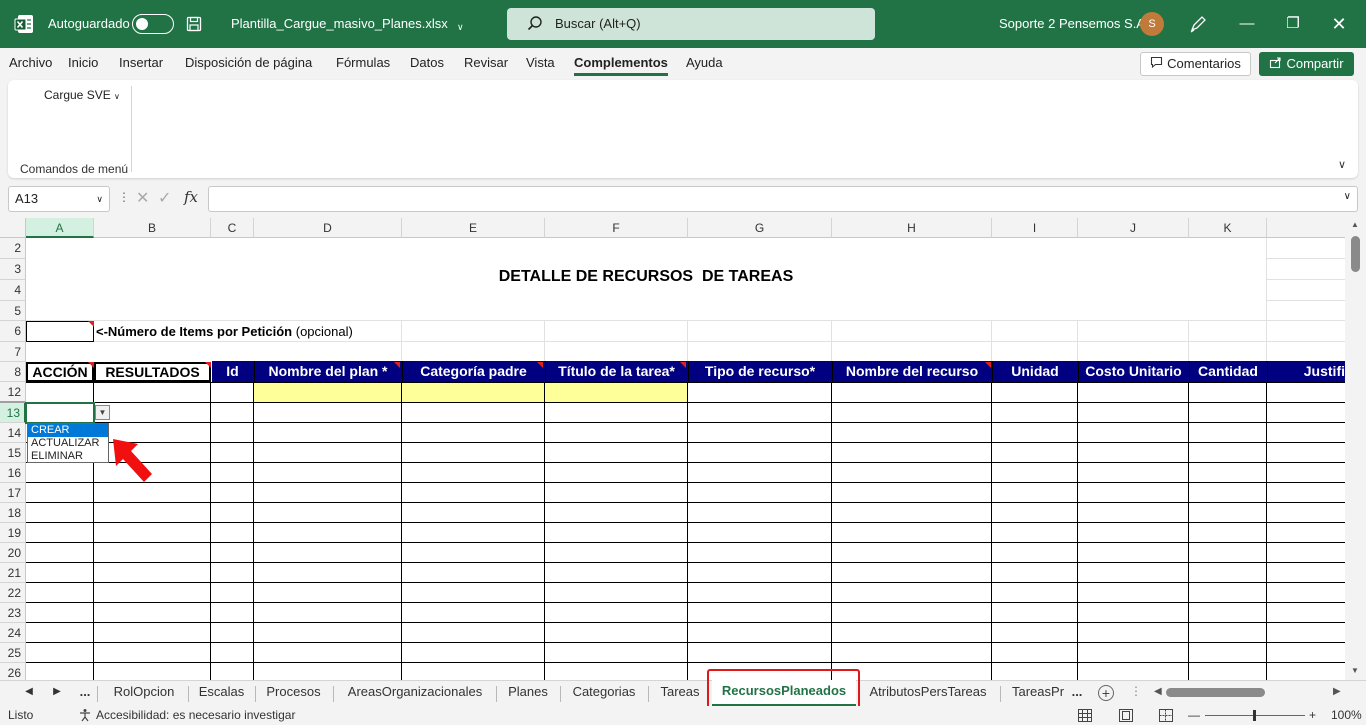 Image resolution: width=1366 pixels, height=728 pixels. Describe the element at coordinates (912, 228) in the screenshot. I see `column-header-h: H` at that location.